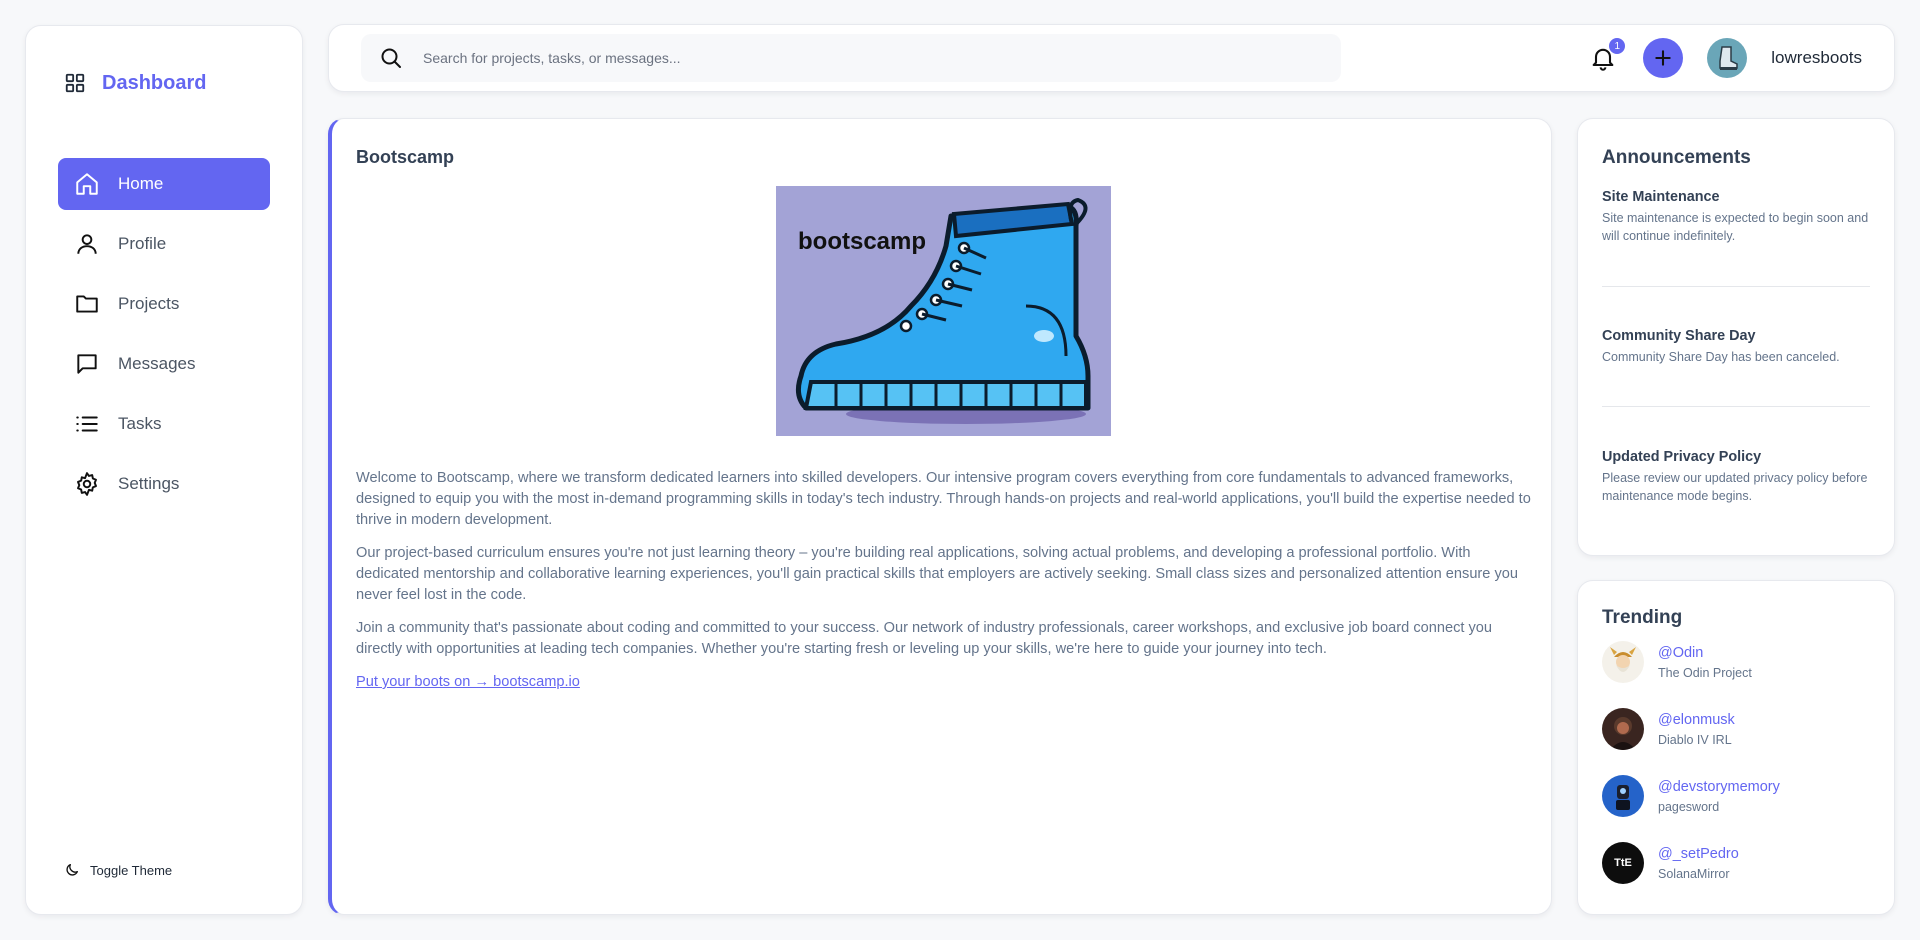 Image resolution: width=1920 pixels, height=940 pixels. What do you see at coordinates (468, 682) in the screenshot?
I see `bootscamp-link: Put your boots on → bootscamp.io` at bounding box center [468, 682].